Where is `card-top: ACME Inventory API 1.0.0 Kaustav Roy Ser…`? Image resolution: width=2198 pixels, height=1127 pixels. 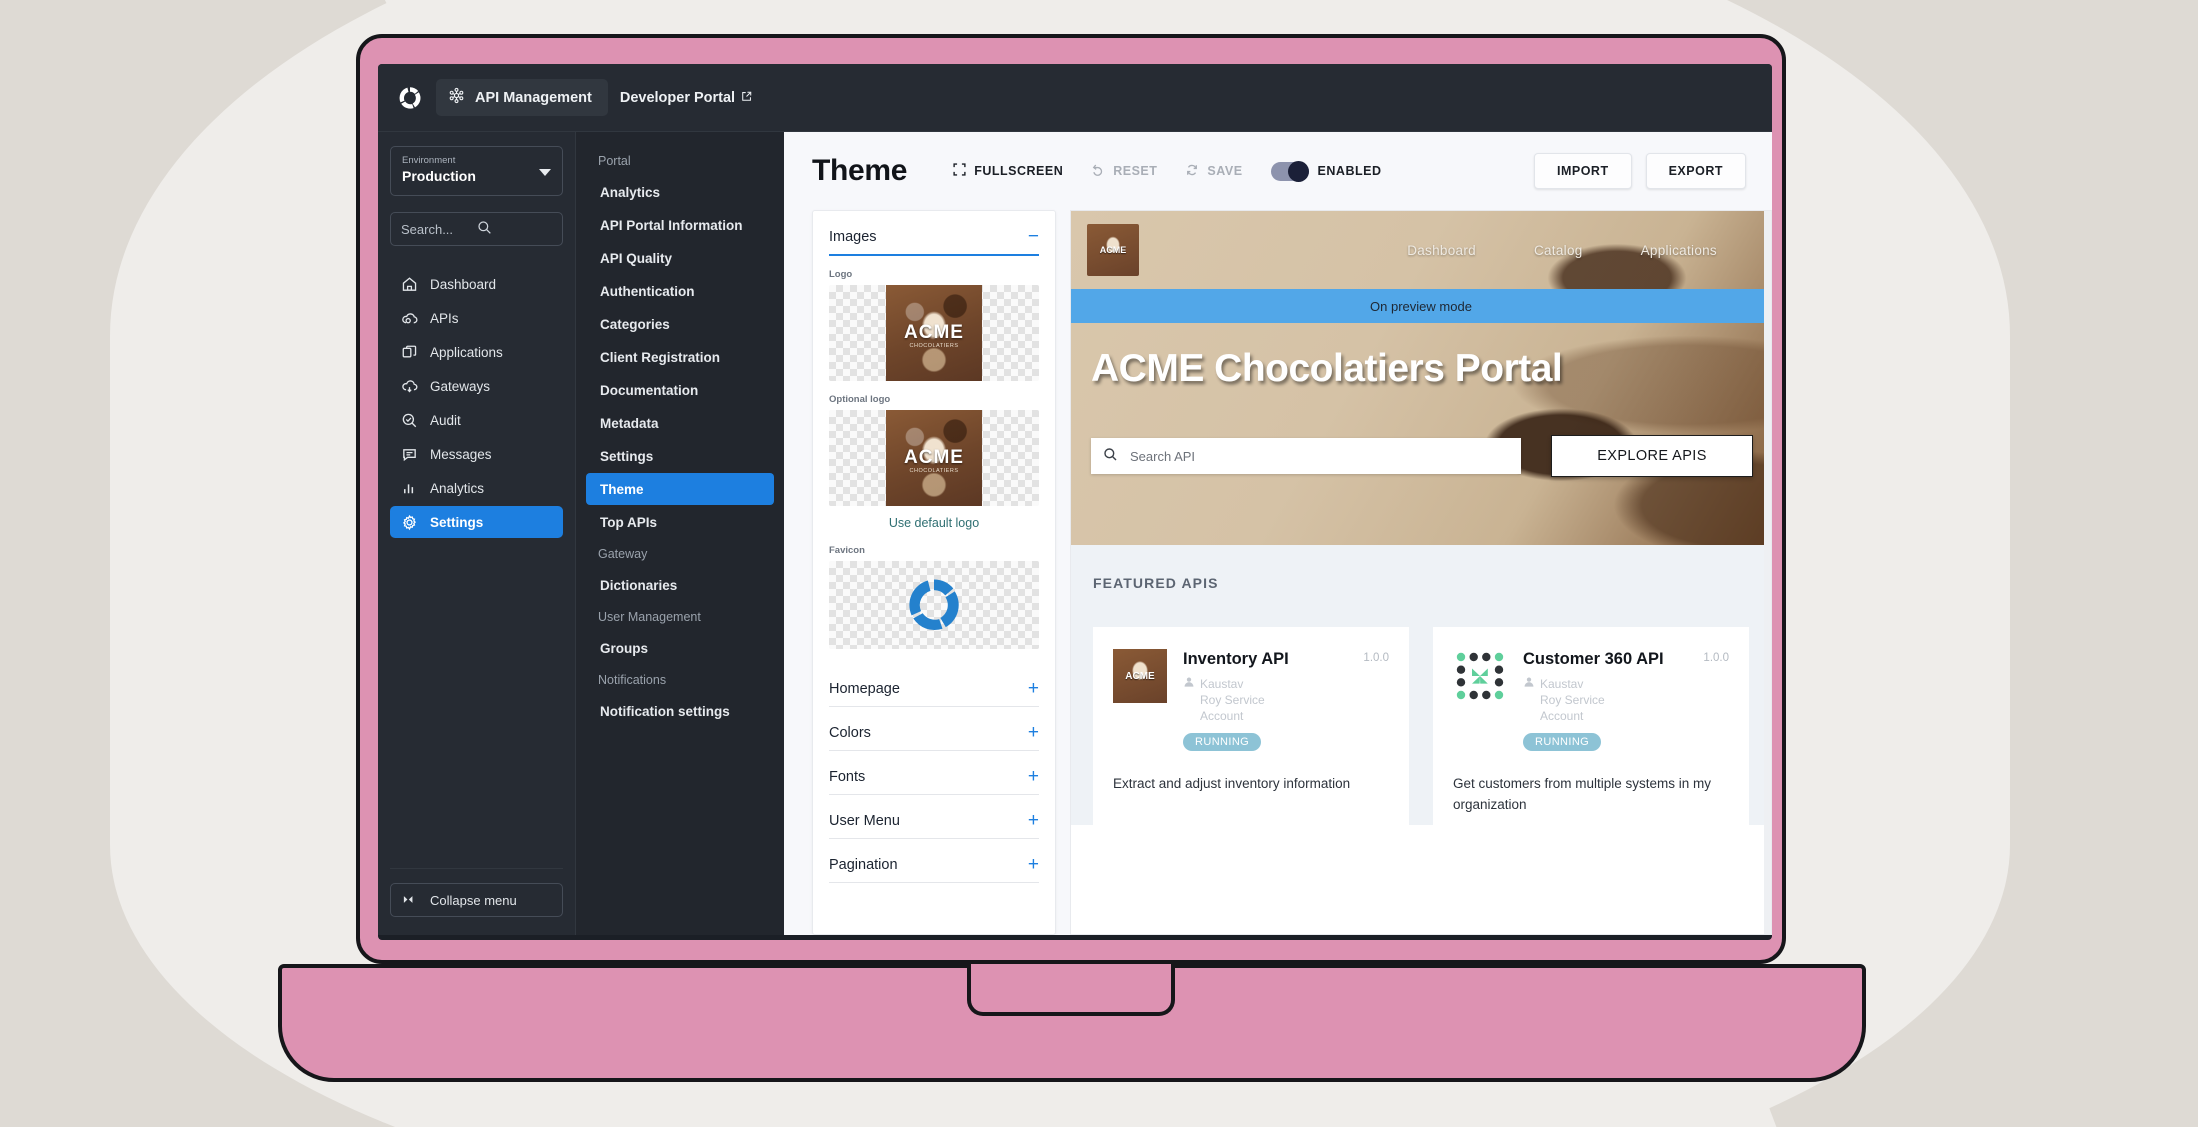 card-top: ACME Inventory API 1.0.0 Kaustav Roy Ser… is located at coordinates (1251, 700).